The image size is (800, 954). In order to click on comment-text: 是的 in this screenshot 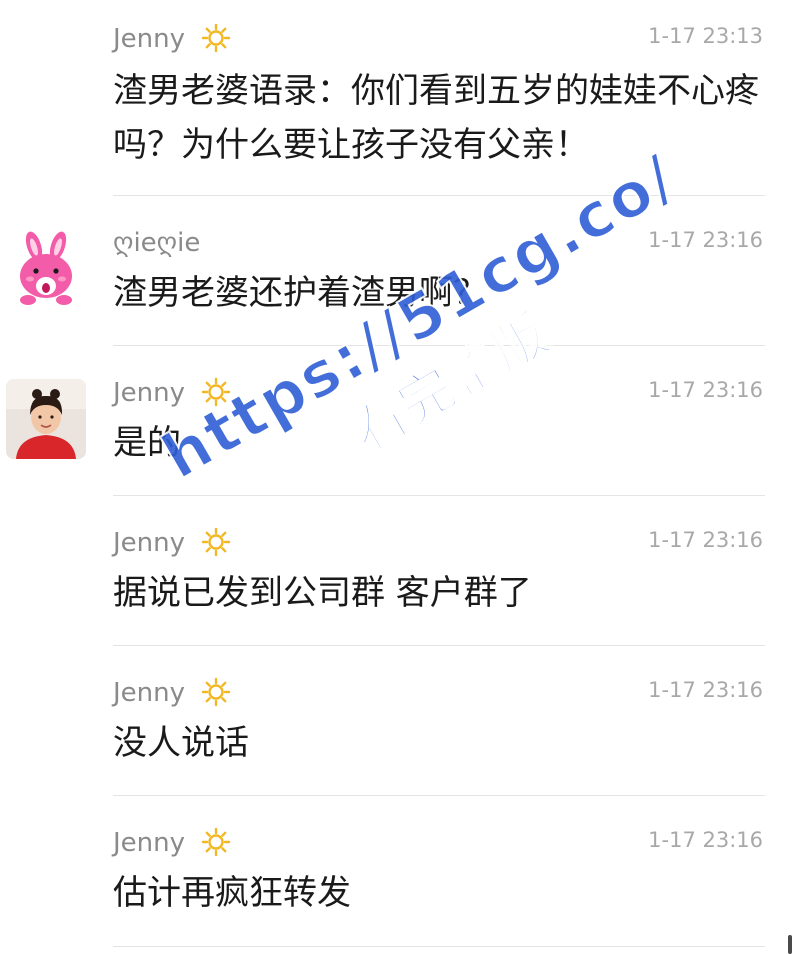, I will do `click(147, 443)`.